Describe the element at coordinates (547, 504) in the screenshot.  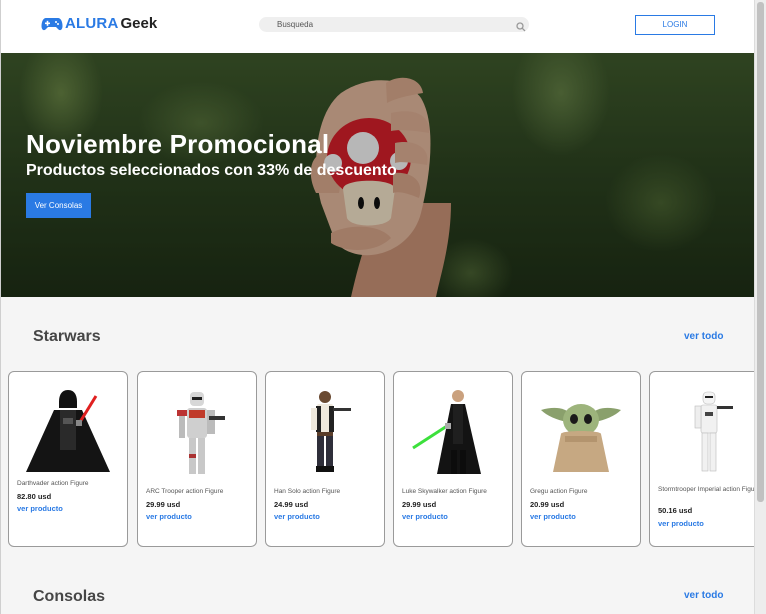
I see `product-price: 20.99 usd` at that location.